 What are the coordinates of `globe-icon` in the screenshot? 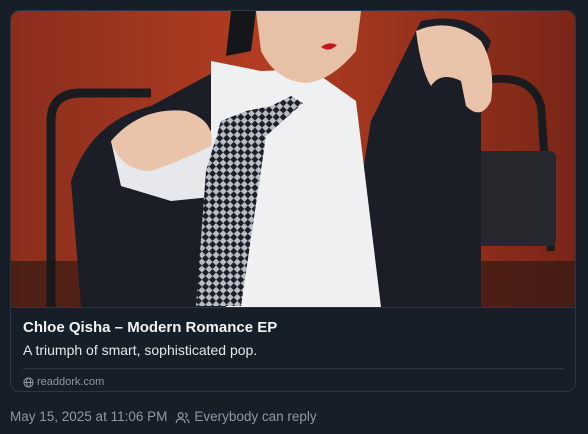 It's located at (28, 382).